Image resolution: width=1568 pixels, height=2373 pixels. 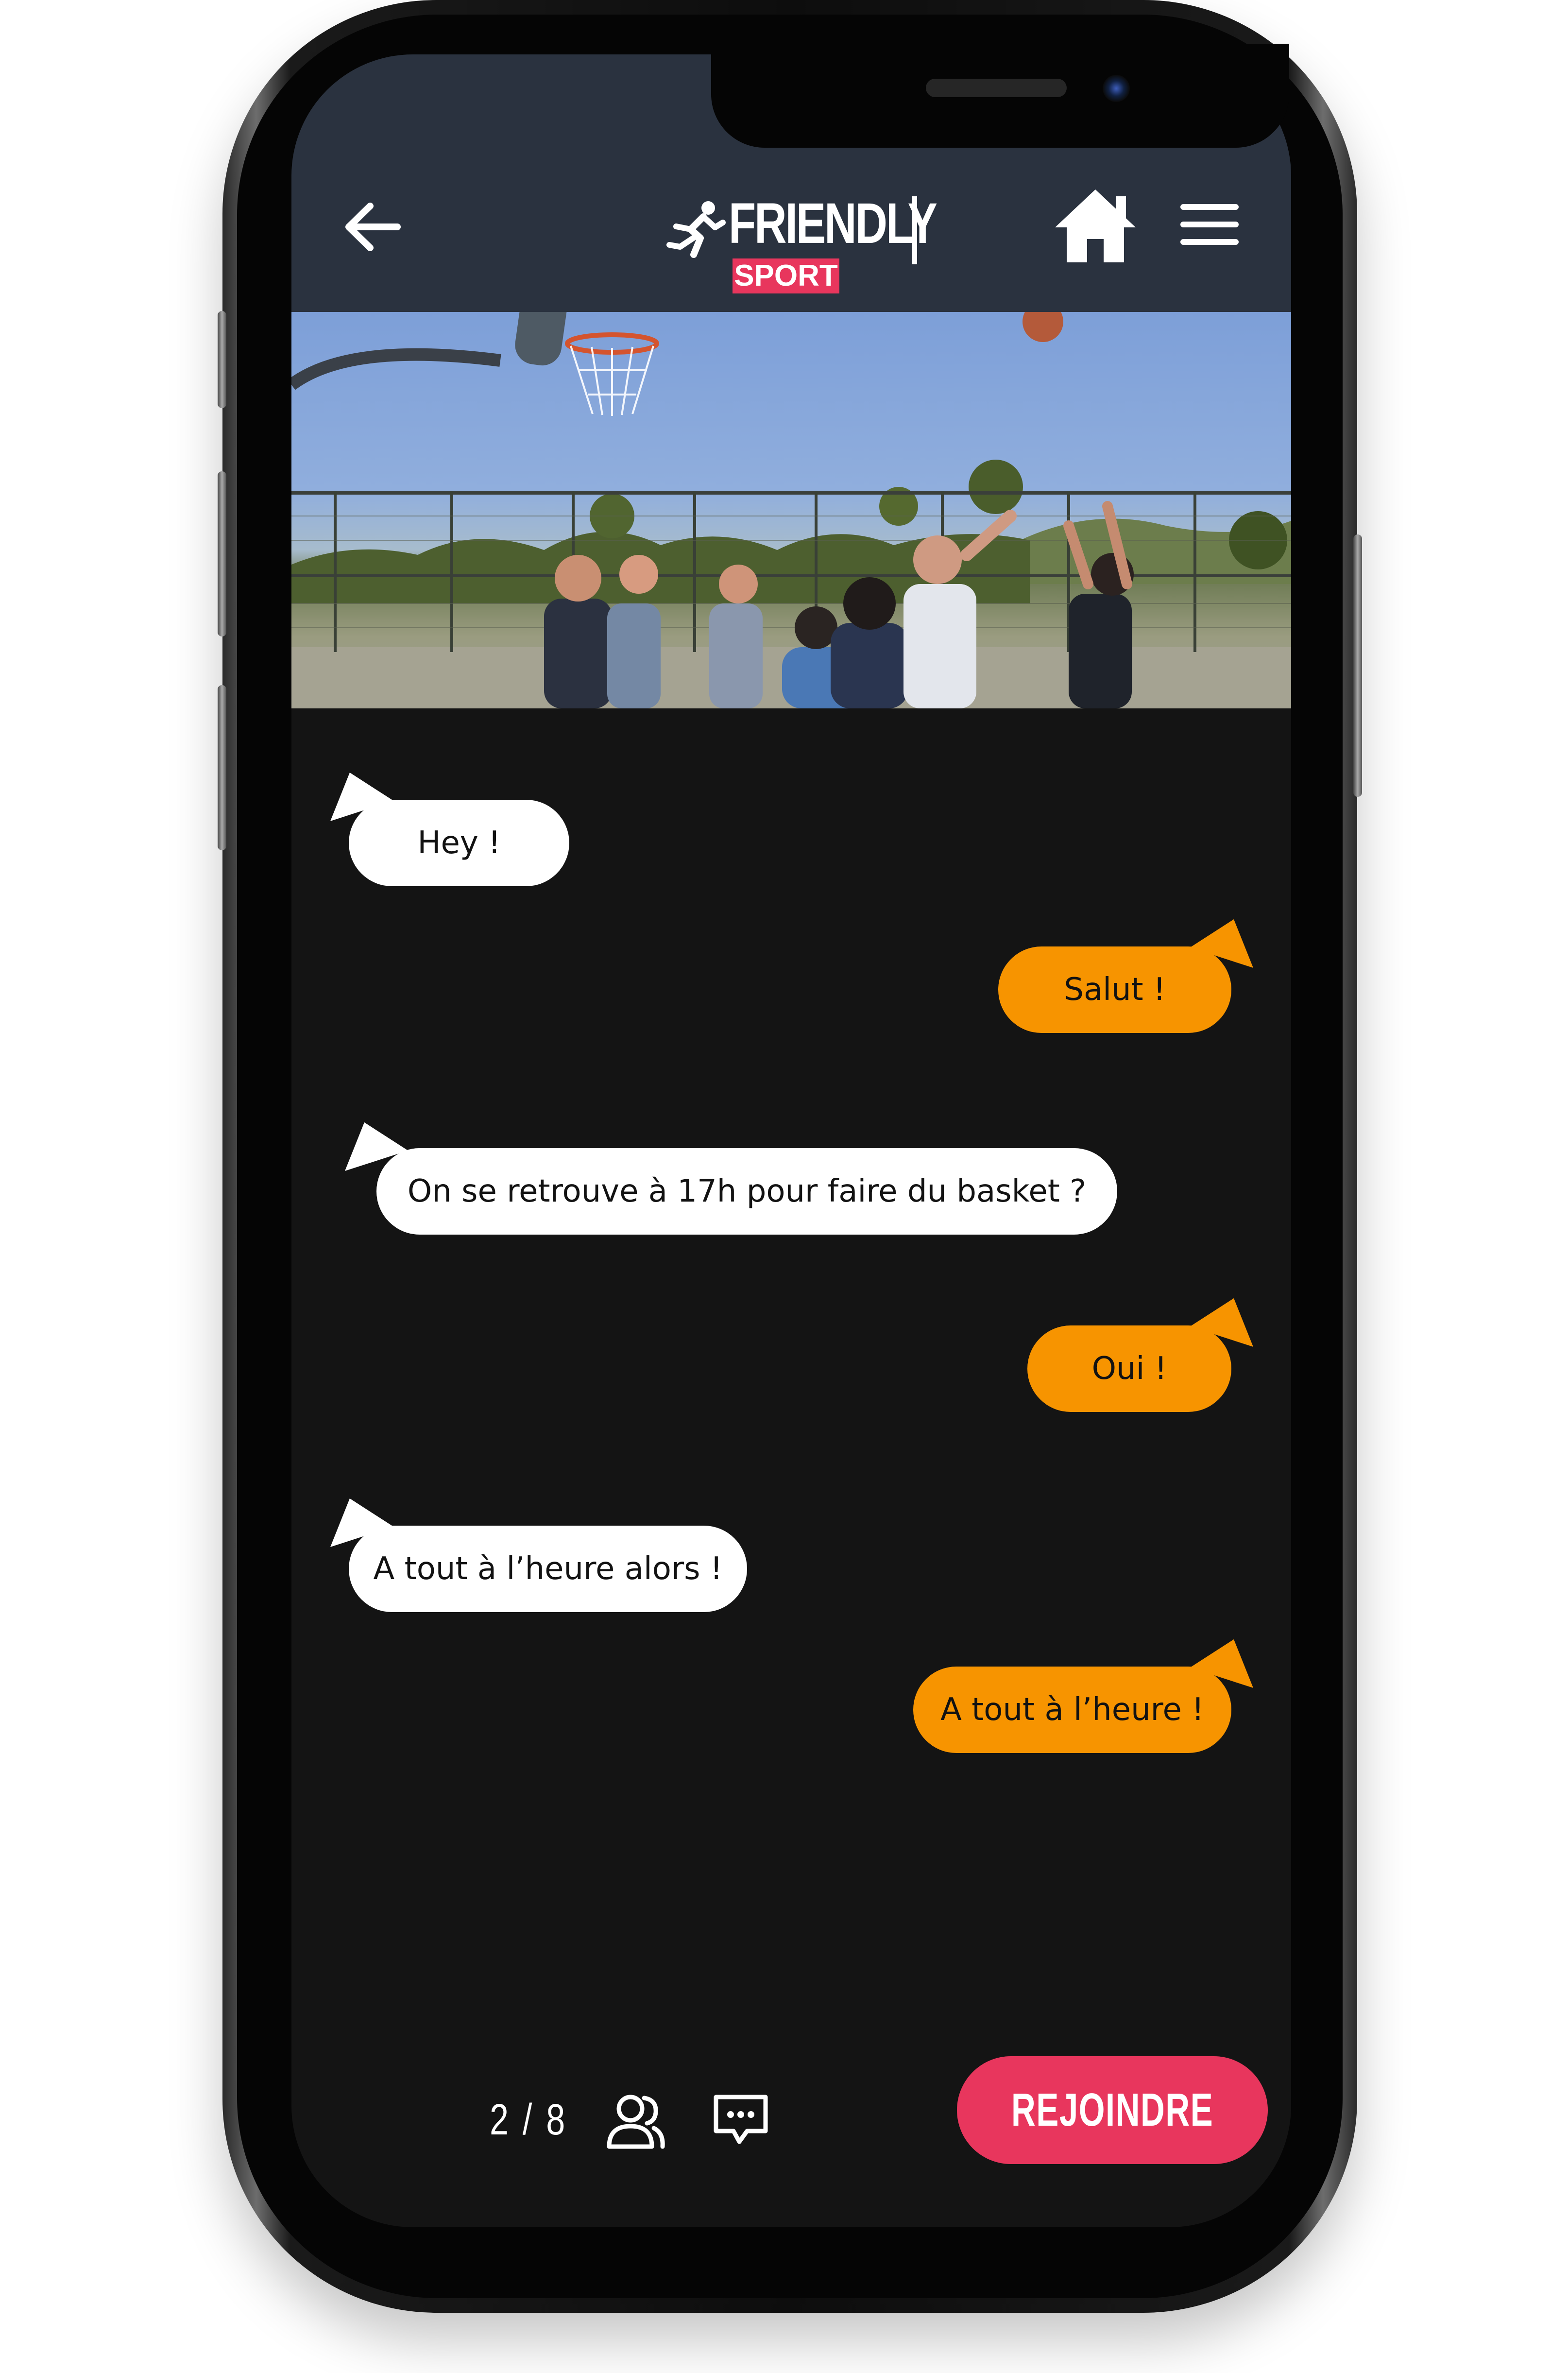 What do you see at coordinates (1357, 665) in the screenshot?
I see `power-button` at bounding box center [1357, 665].